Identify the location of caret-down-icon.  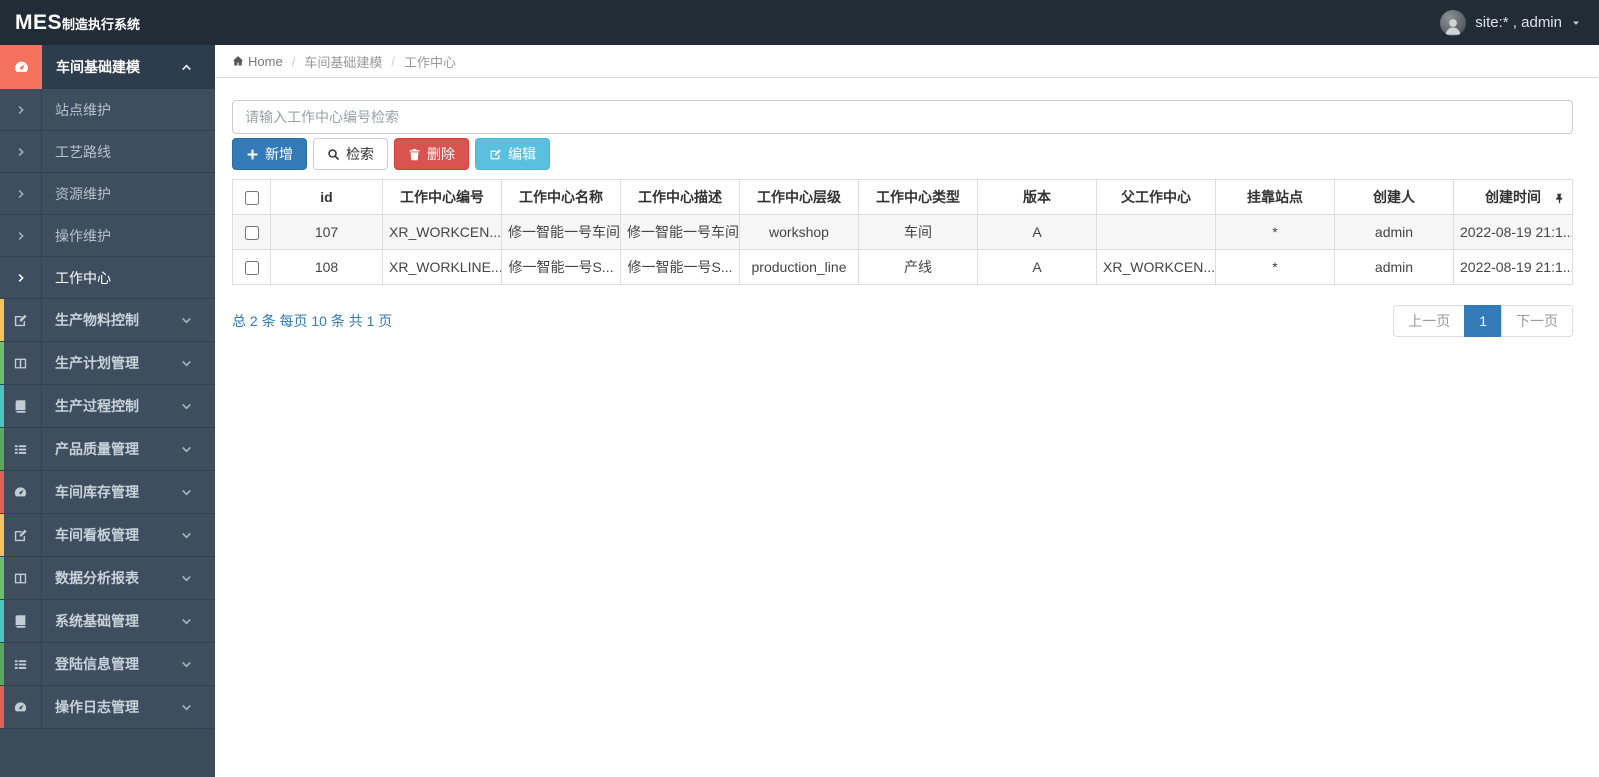
(1576, 23).